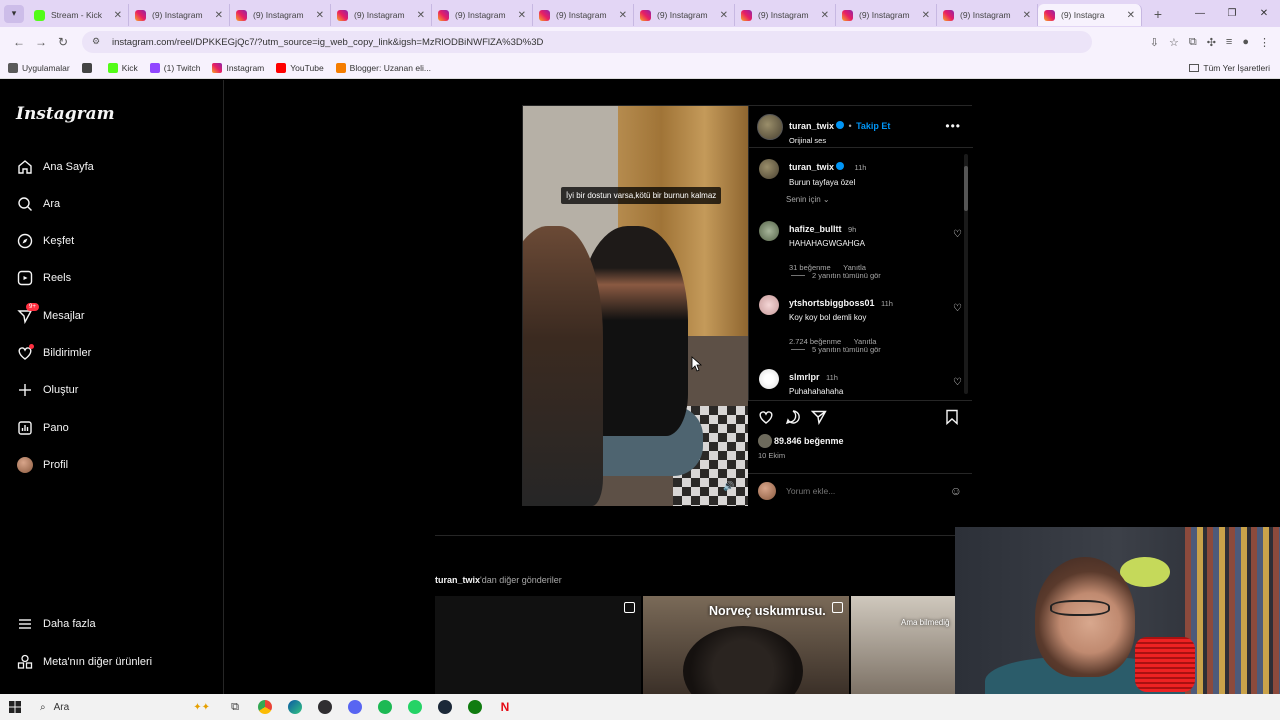 The height and width of the screenshot is (720, 1280). Describe the element at coordinates (1211, 42) in the screenshot. I see `extensions-icon: ✣` at that location.